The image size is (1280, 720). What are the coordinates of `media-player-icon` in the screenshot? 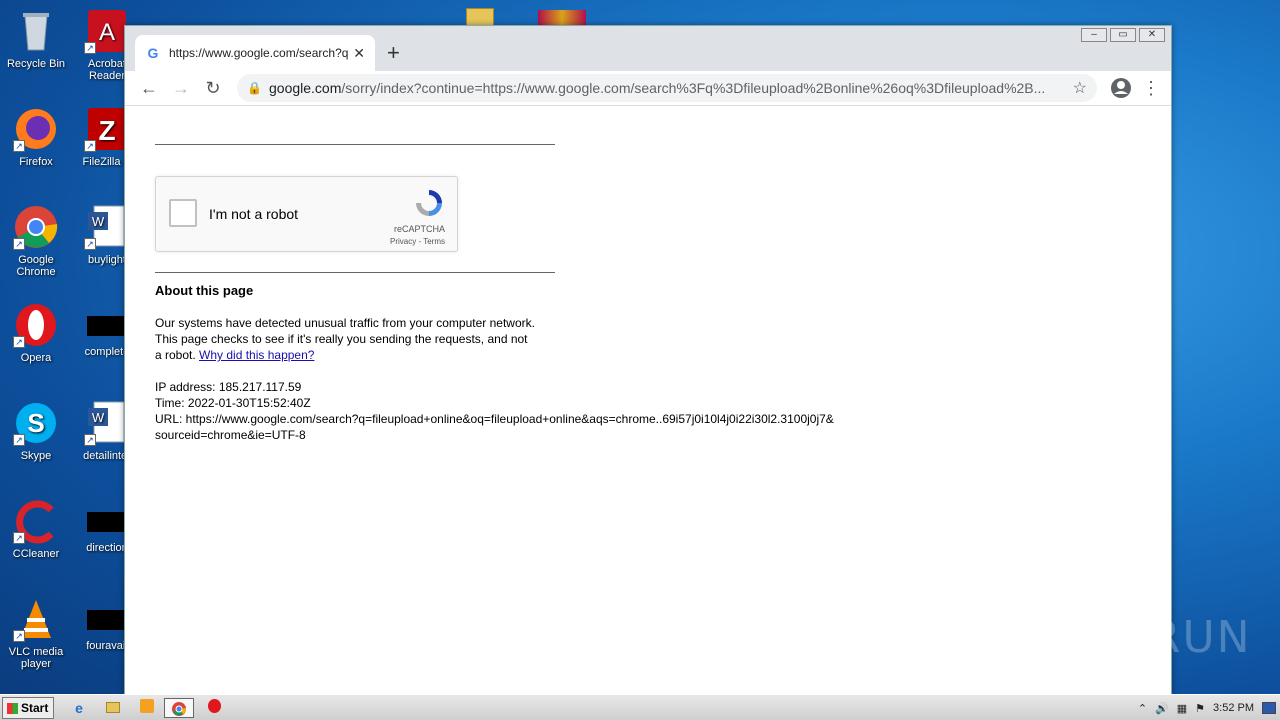 It's located at (147, 708).